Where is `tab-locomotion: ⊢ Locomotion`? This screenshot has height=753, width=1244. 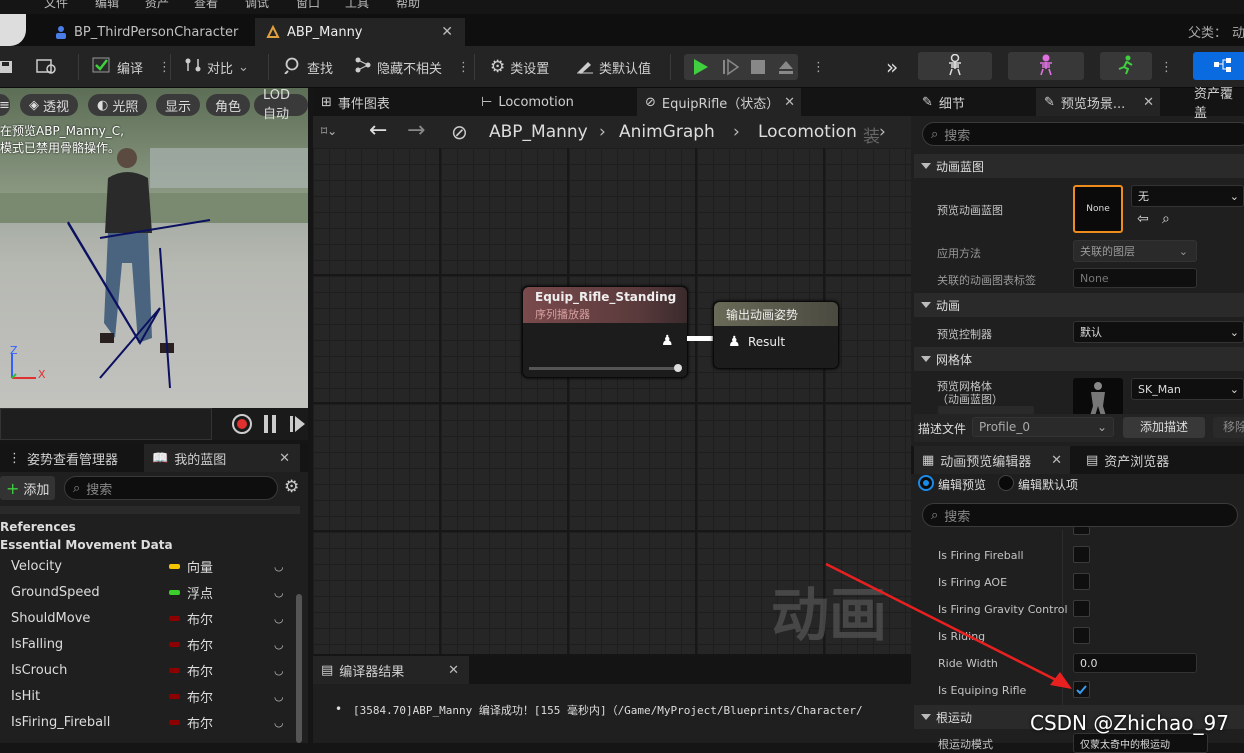 tab-locomotion: ⊢ Locomotion is located at coordinates (527, 102).